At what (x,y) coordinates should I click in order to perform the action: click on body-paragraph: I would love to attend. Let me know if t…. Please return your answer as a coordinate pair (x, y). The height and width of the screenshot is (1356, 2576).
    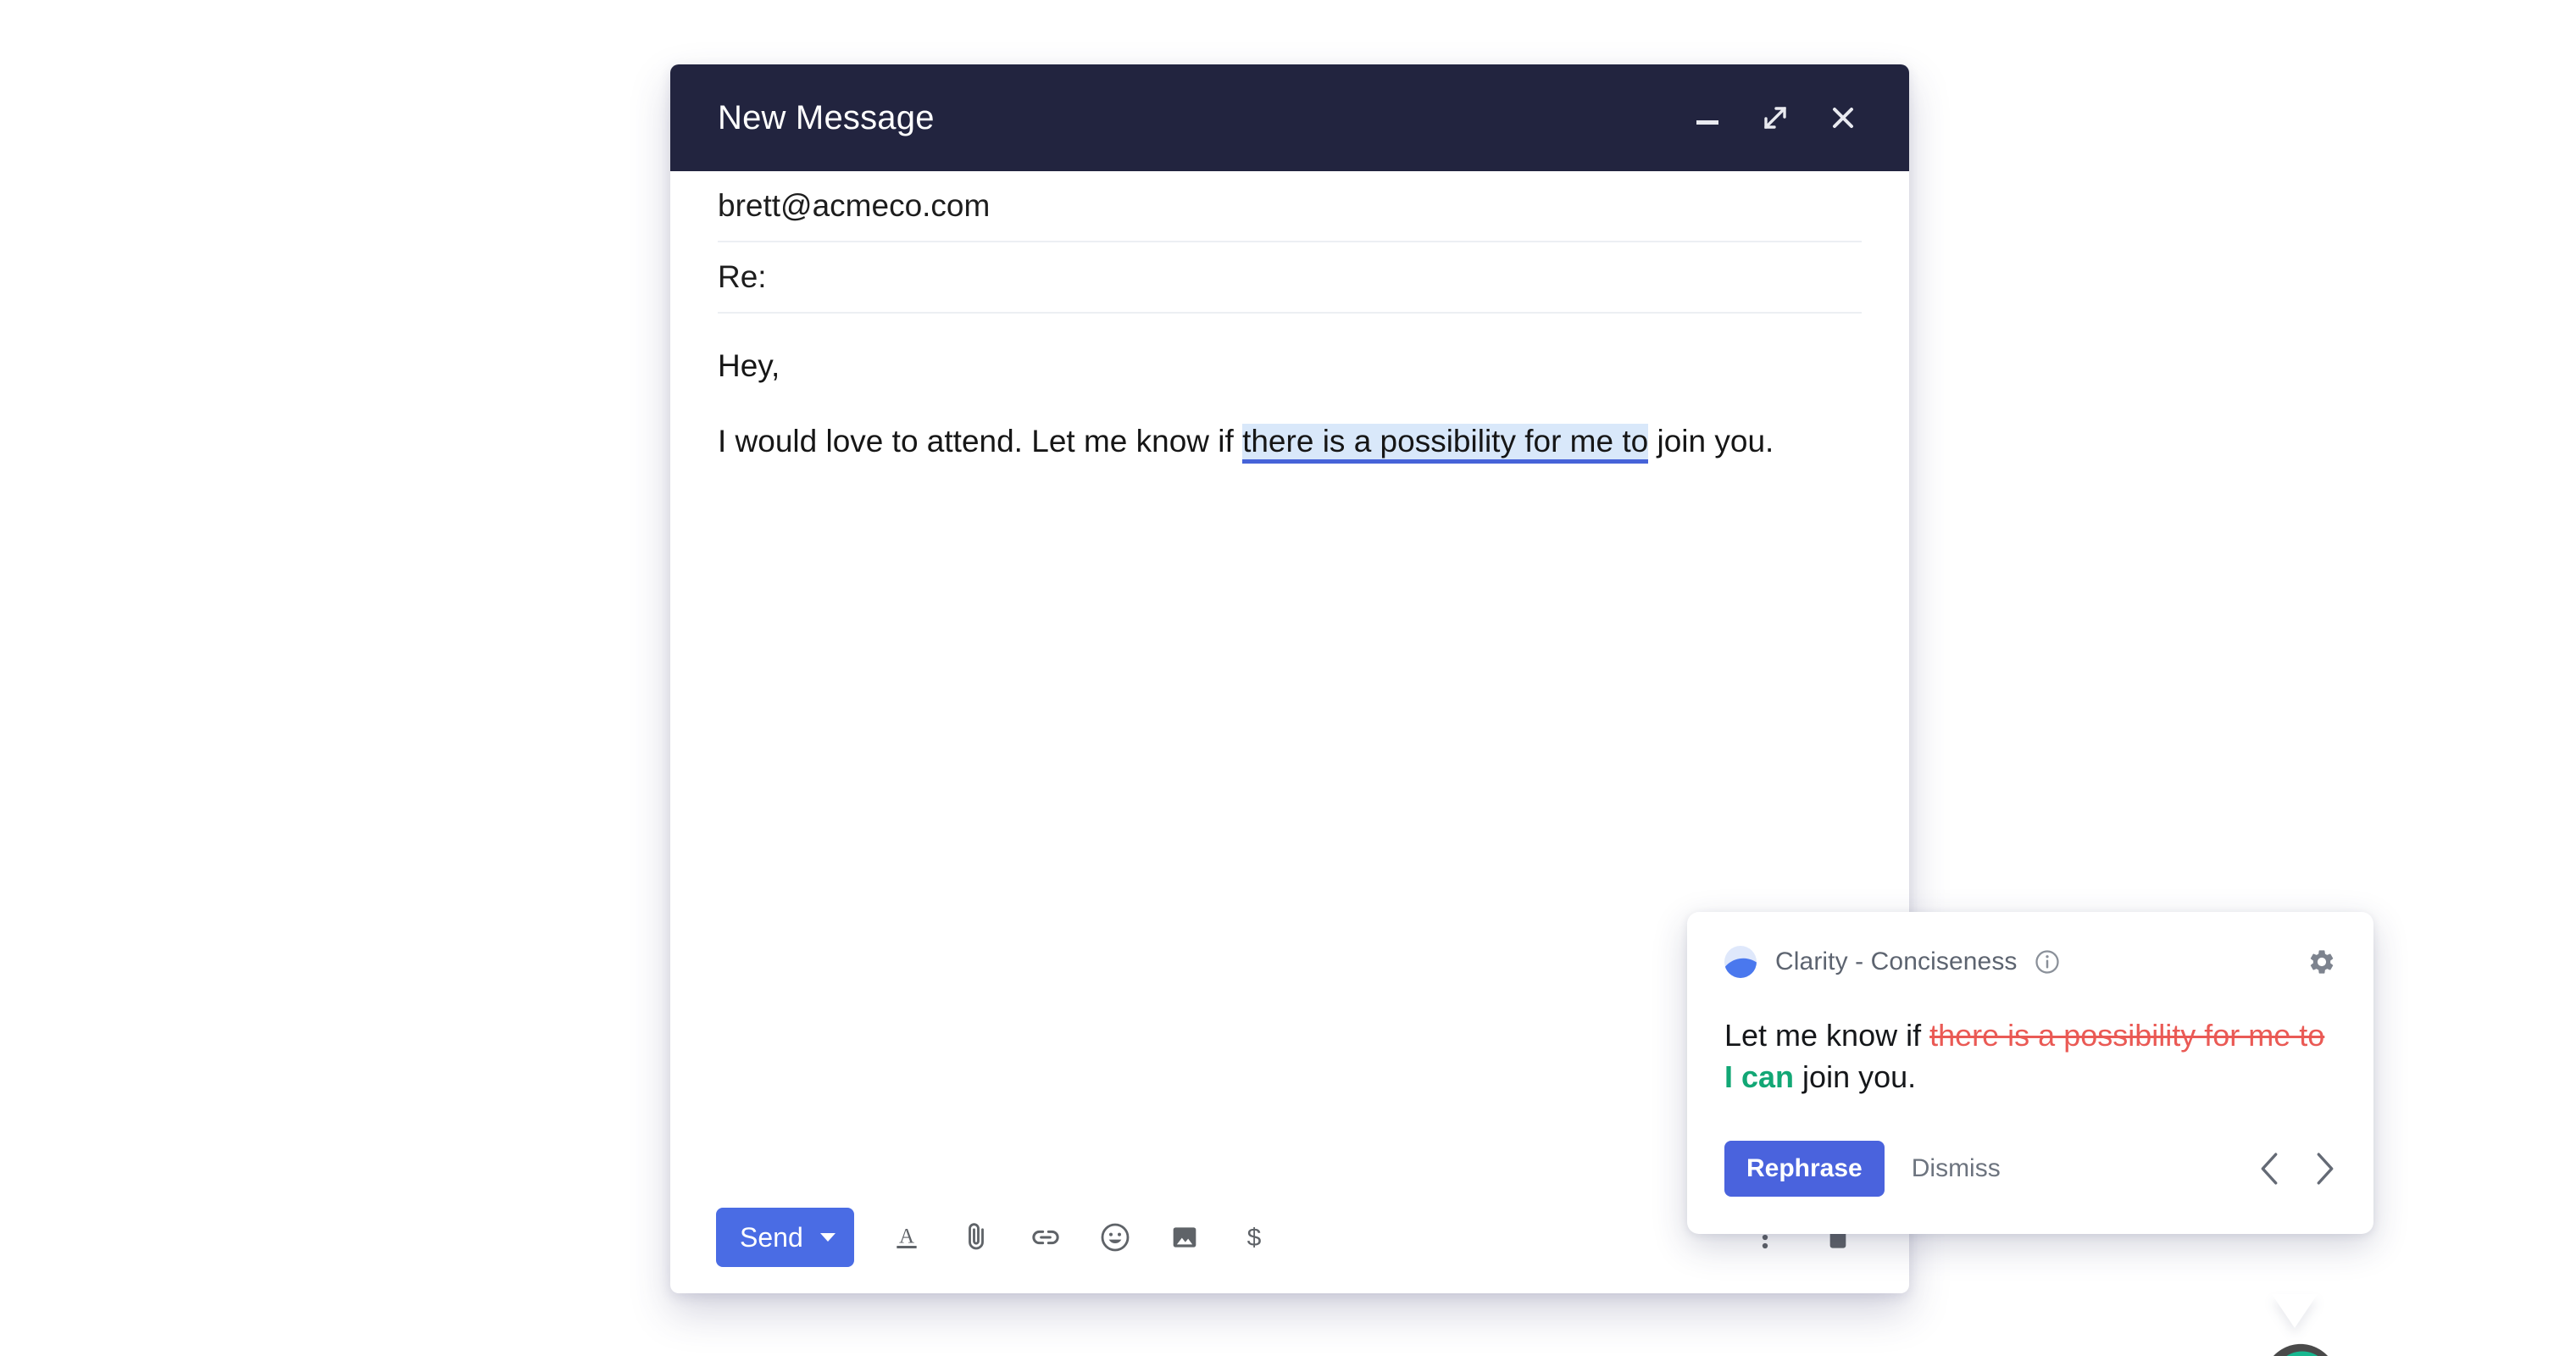
    Looking at the image, I should click on (1268, 443).